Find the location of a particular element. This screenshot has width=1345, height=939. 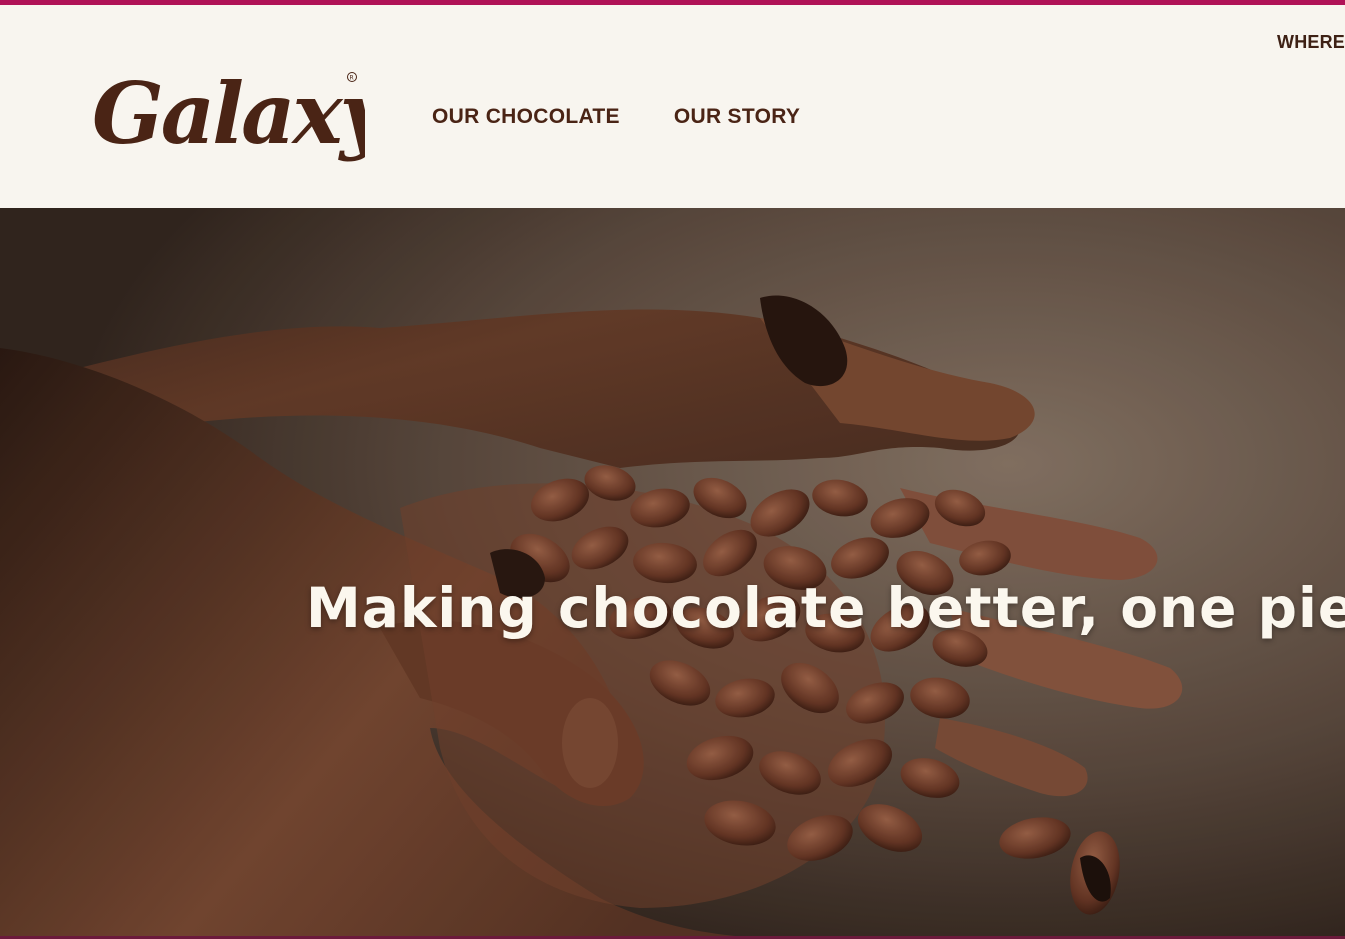

where-to-buy-link: WHERE is located at coordinates (1311, 42).